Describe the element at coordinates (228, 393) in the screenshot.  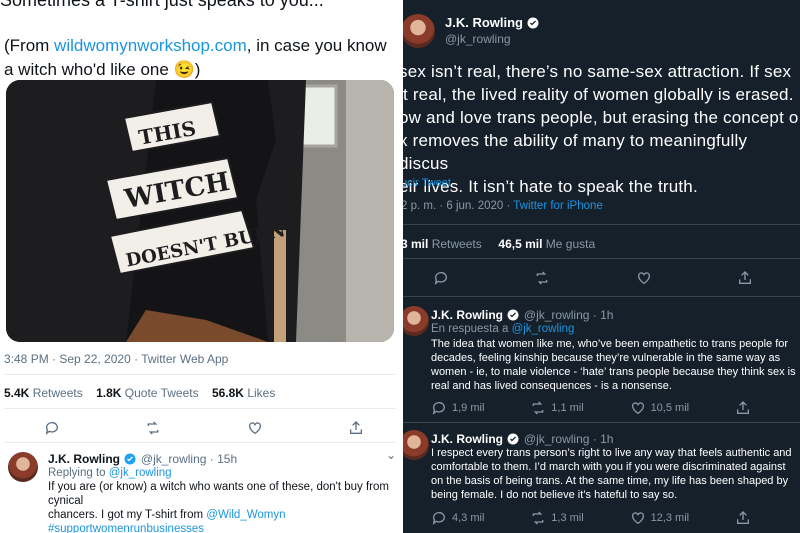
I see `like-count: 56.8K` at that location.